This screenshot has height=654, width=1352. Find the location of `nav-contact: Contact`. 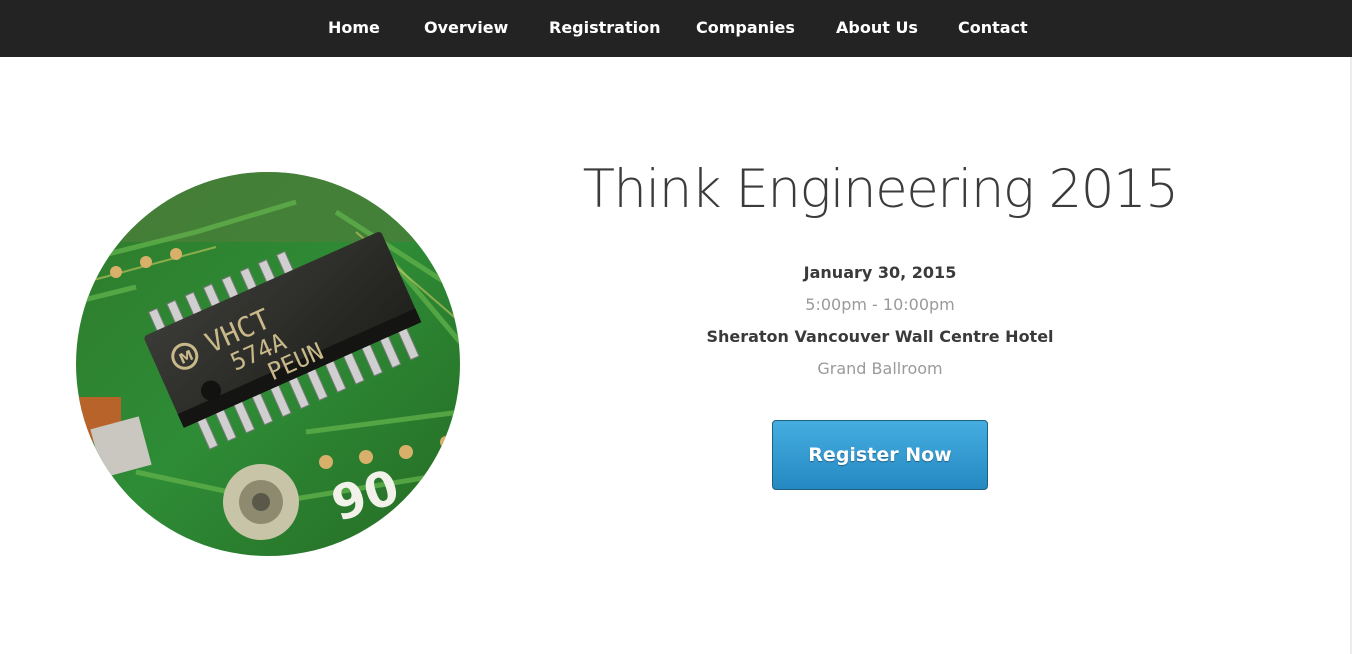

nav-contact: Contact is located at coordinates (993, 28).